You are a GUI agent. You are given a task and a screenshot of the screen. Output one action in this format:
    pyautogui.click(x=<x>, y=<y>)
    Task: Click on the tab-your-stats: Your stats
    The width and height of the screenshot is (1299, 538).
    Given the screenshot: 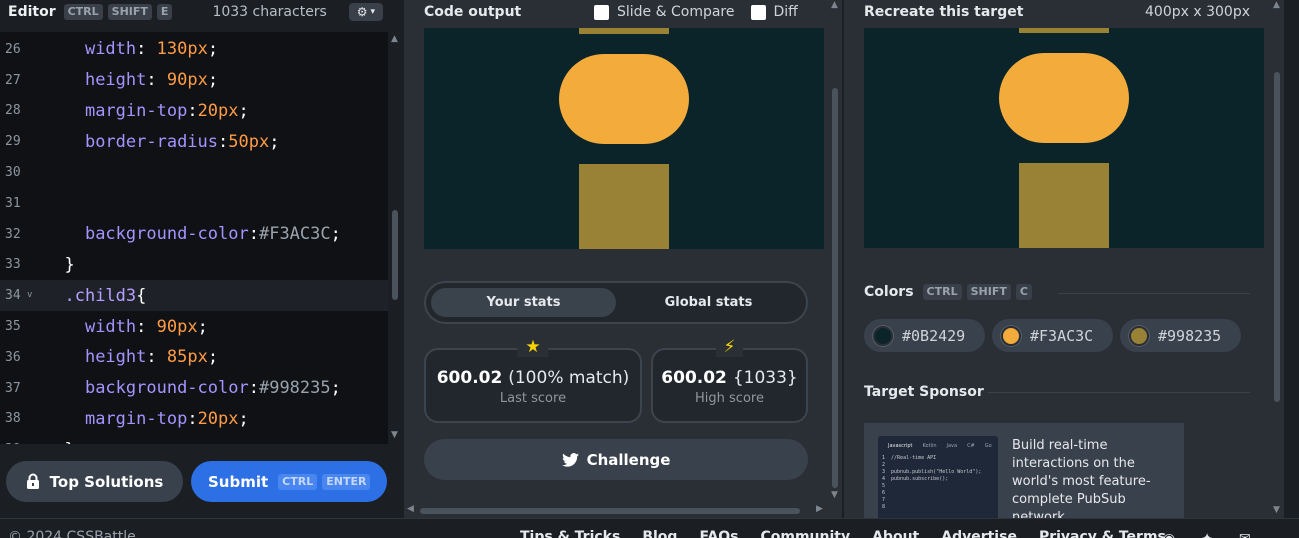 What is the action you would take?
    pyautogui.click(x=523, y=302)
    